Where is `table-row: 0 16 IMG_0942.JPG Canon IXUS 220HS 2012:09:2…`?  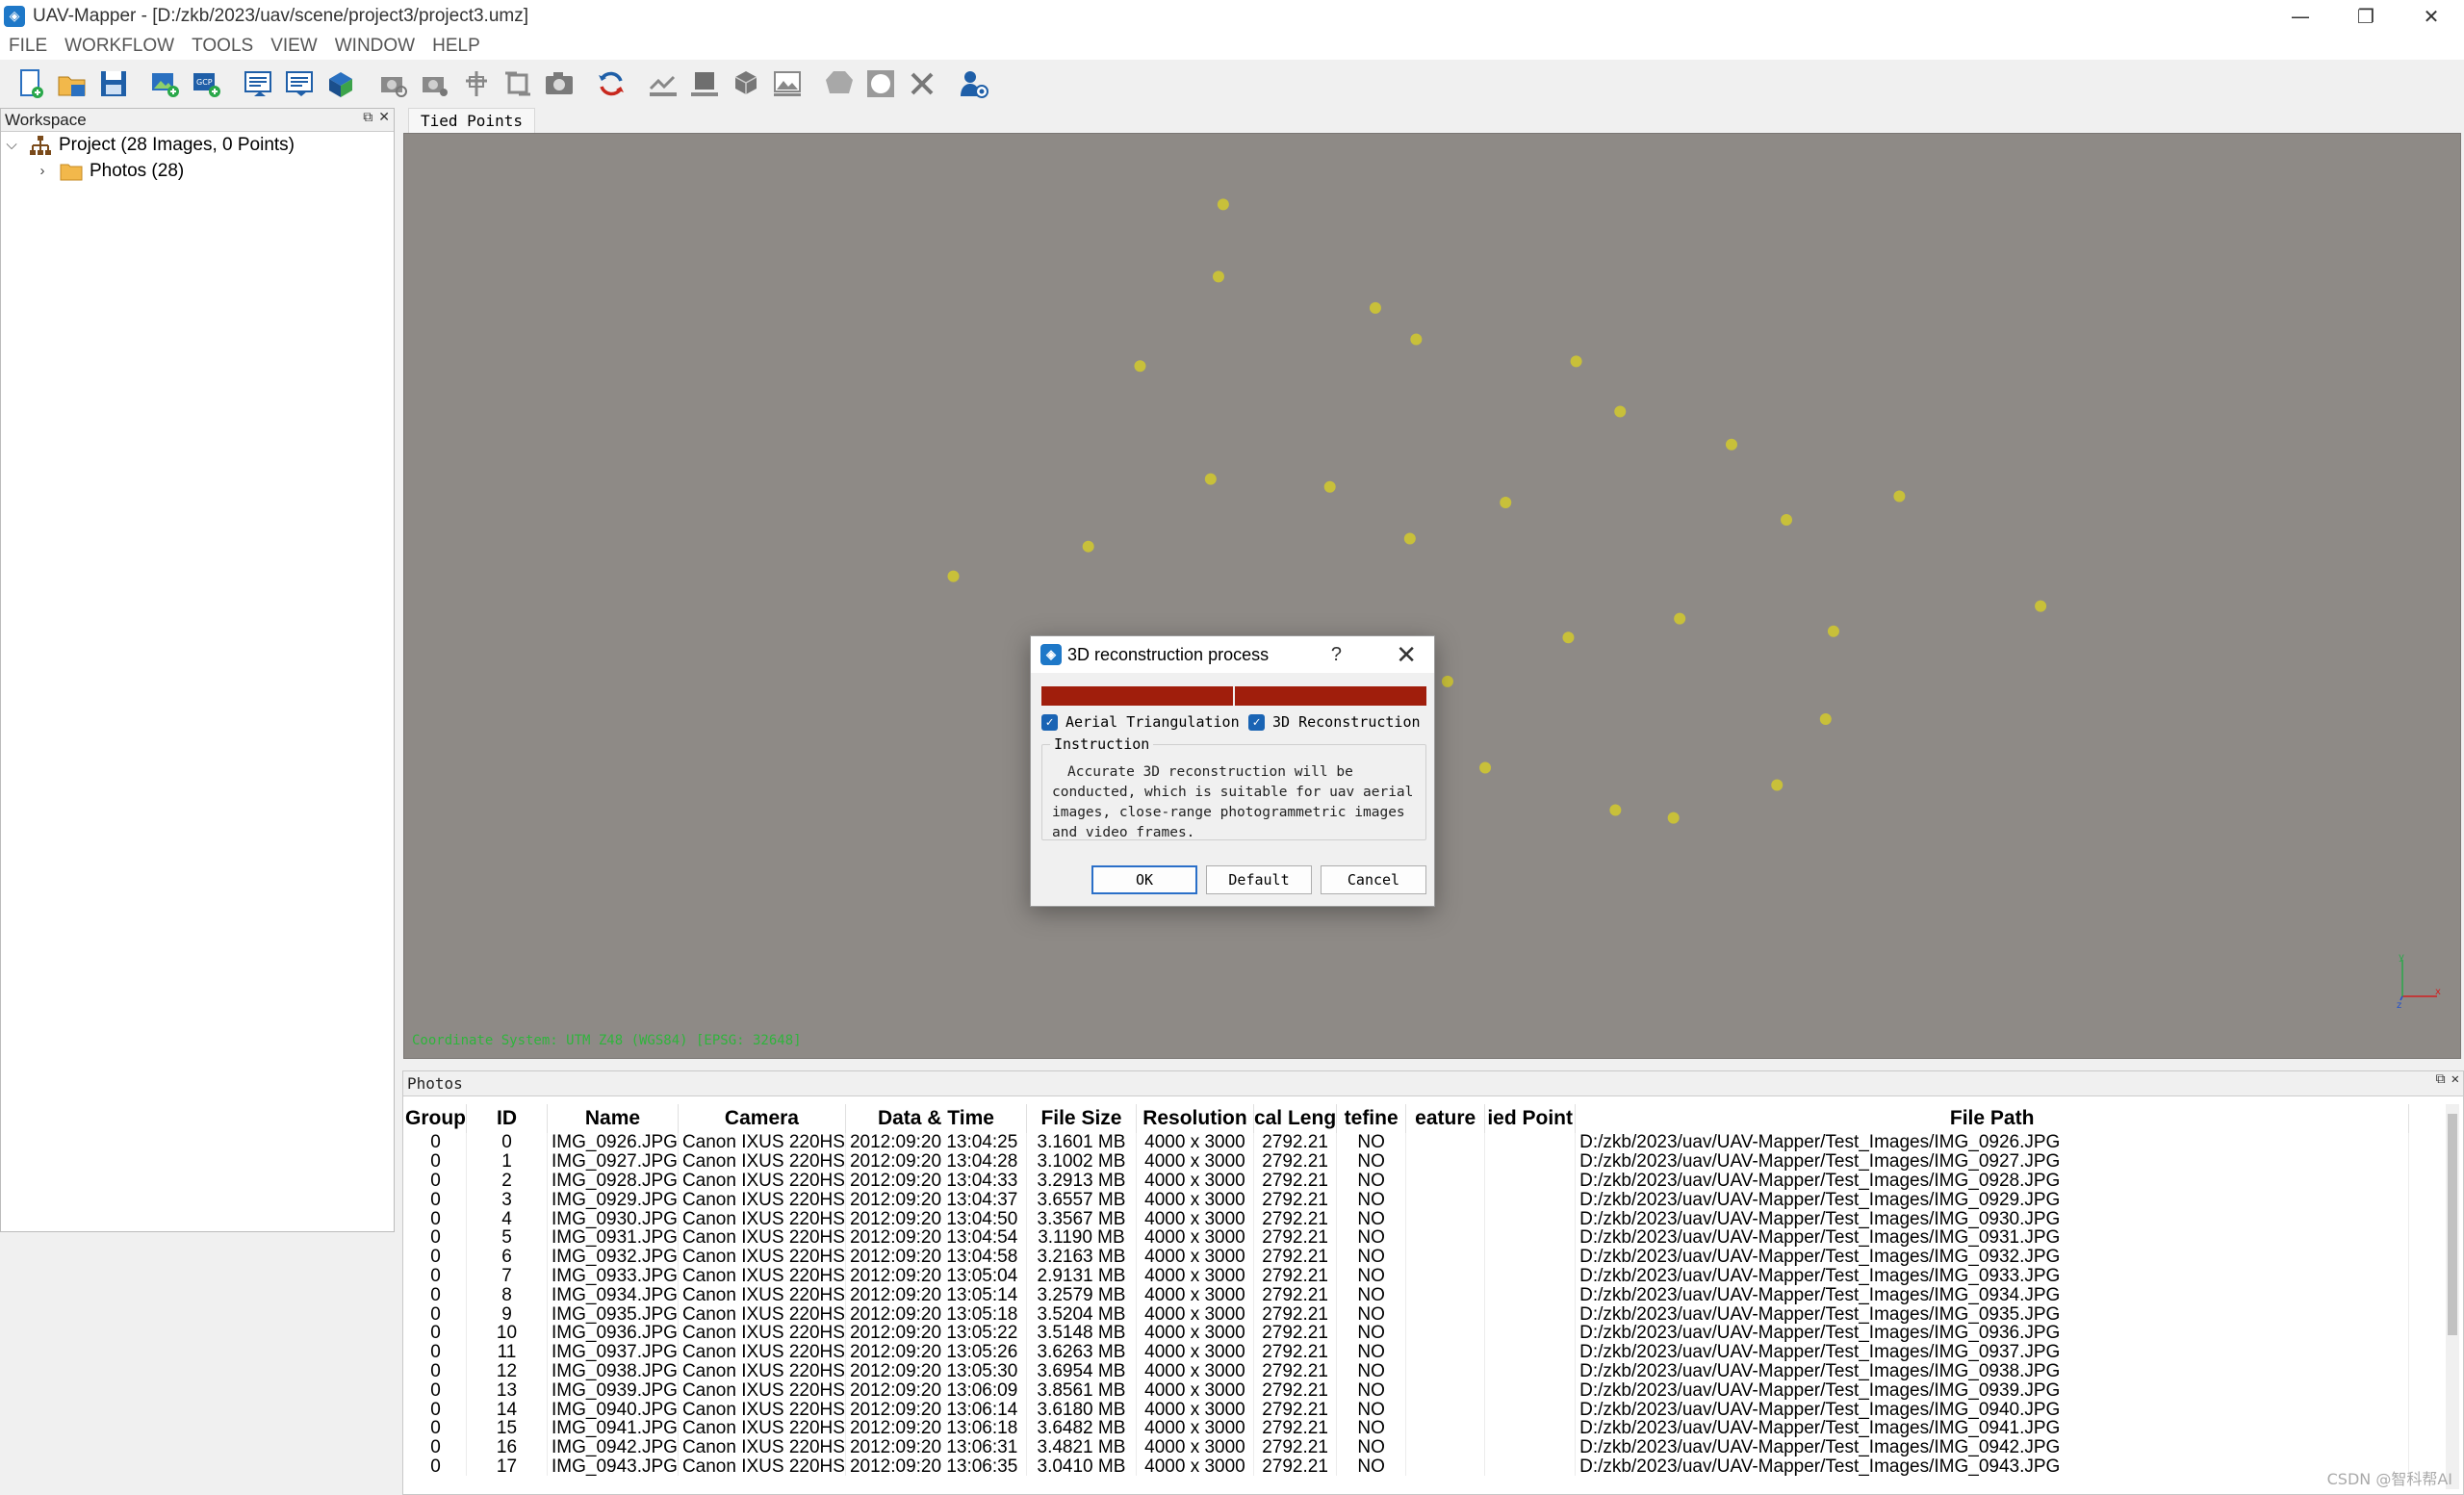
table-row: 0 16 IMG_0942.JPG Canon IXUS 220HS 2012:09:2… is located at coordinates (1407, 1447).